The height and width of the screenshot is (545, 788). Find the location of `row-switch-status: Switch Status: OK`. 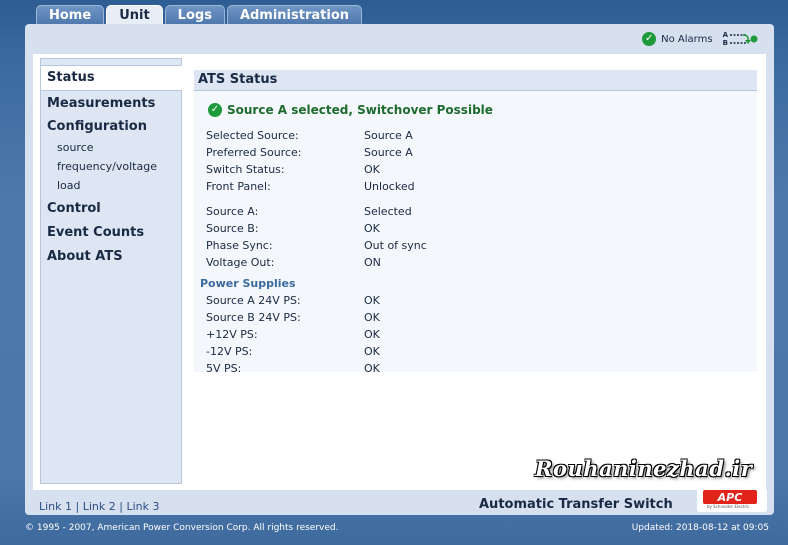

row-switch-status: Switch Status: OK is located at coordinates (406, 169).